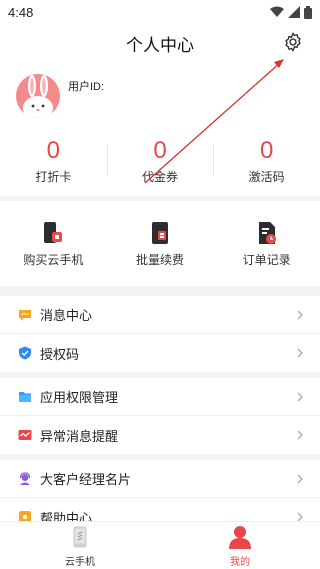 Image resolution: width=320 pixels, height=569 pixels. I want to click on tab-label: 我的, so click(240, 562).